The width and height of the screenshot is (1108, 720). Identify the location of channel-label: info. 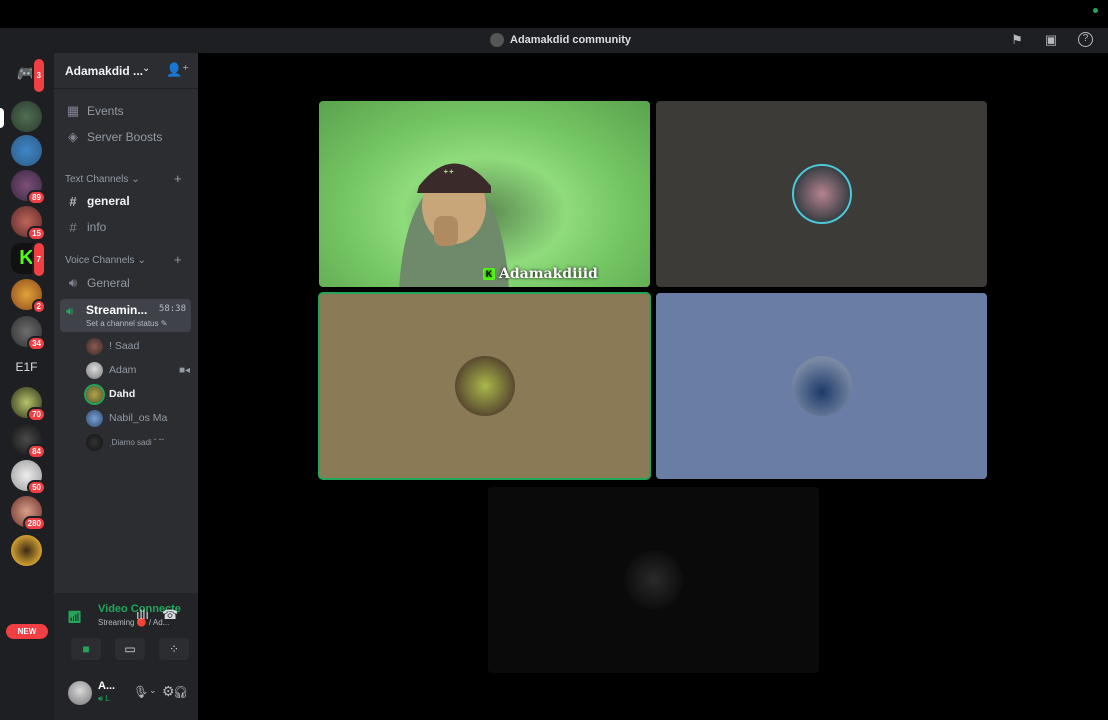
(97, 227).